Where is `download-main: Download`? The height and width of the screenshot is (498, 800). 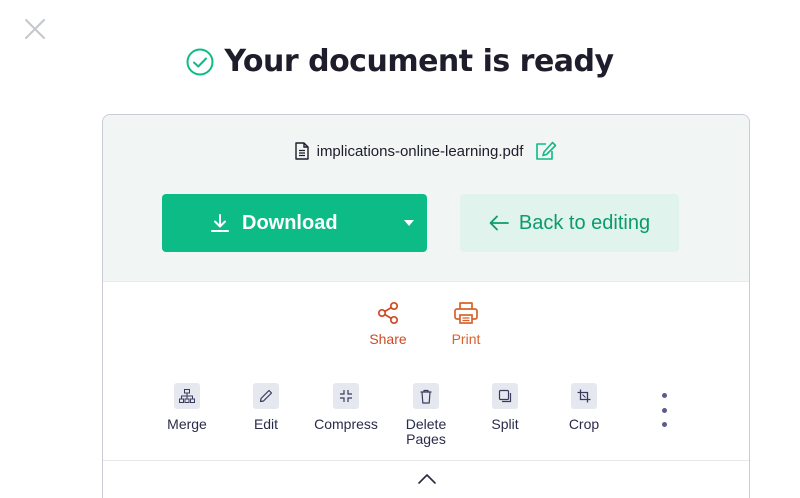 download-main: Download is located at coordinates (300, 223).